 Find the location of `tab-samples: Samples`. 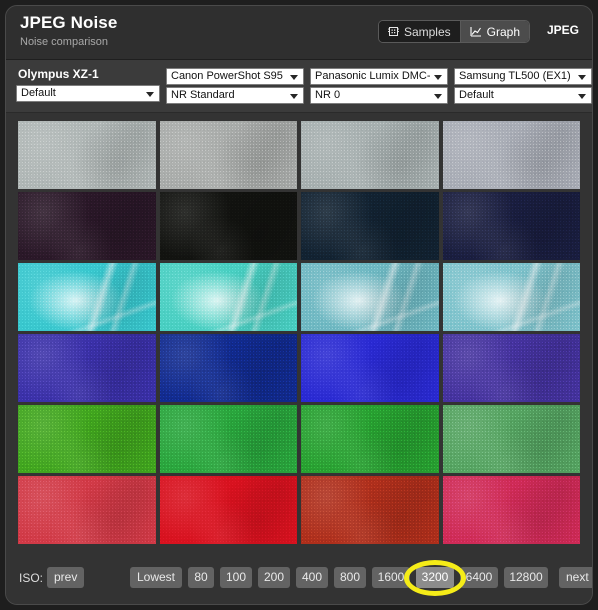

tab-samples: Samples is located at coordinates (419, 31).